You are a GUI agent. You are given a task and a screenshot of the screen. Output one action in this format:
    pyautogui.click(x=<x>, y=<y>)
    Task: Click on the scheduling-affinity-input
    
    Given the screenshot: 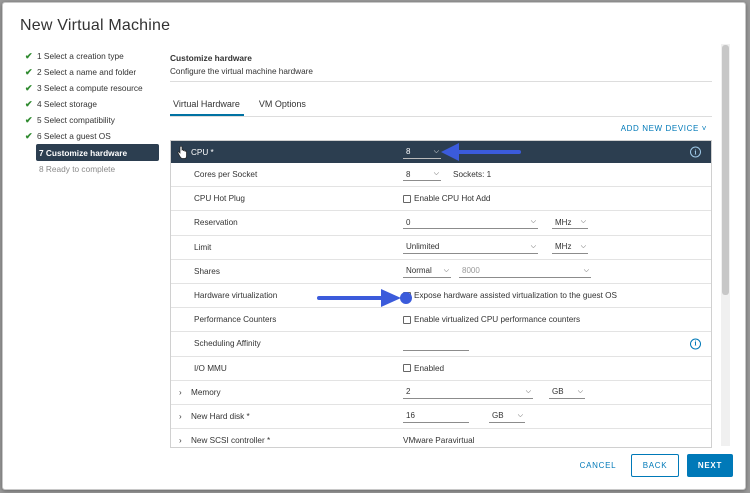 What is the action you would take?
    pyautogui.click(x=436, y=345)
    